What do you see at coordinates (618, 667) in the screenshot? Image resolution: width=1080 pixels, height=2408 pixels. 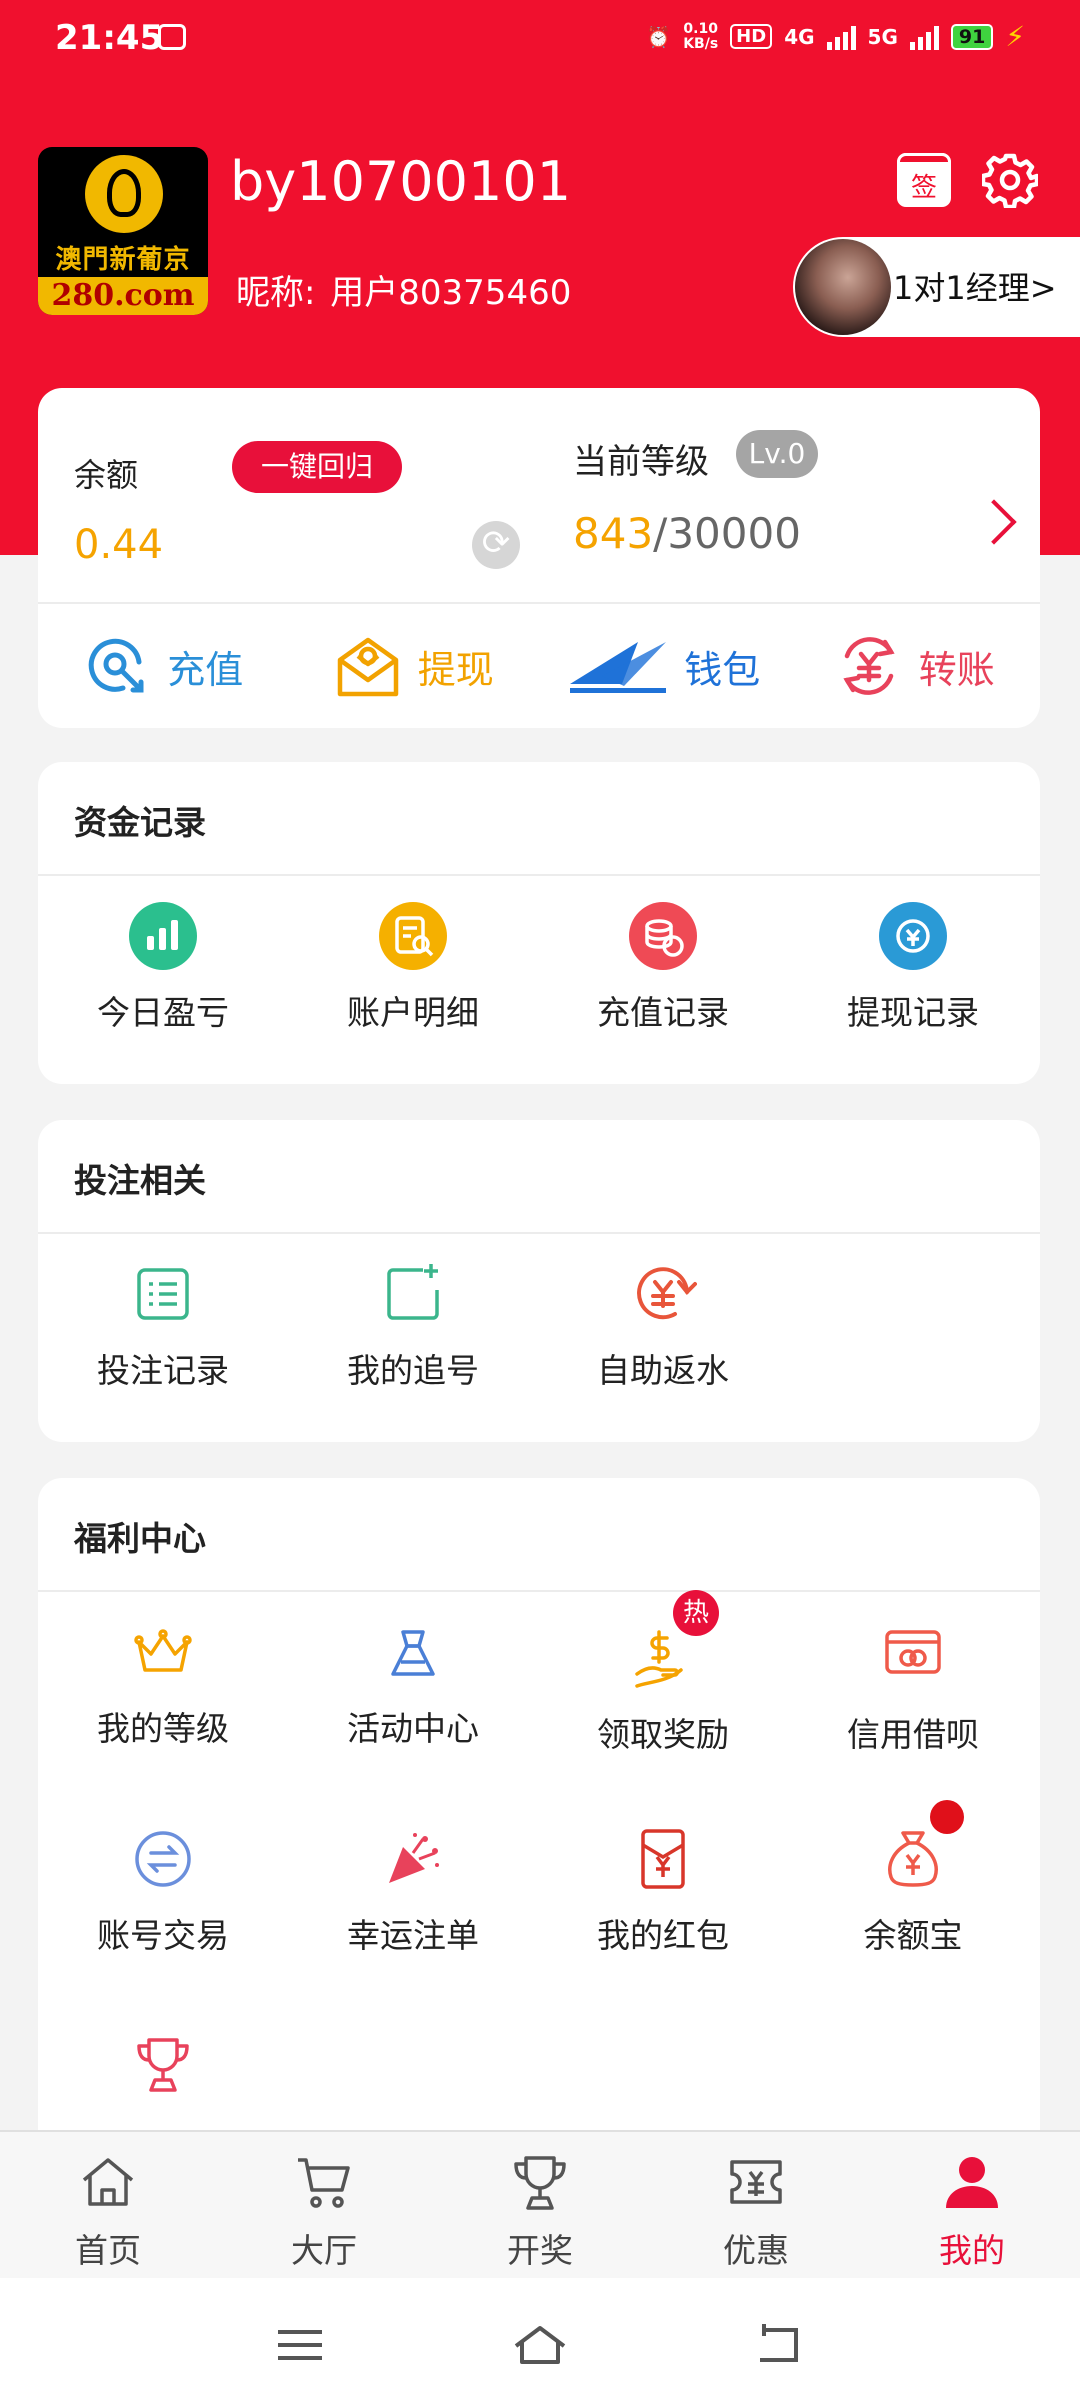 I see `wallet-icon` at bounding box center [618, 667].